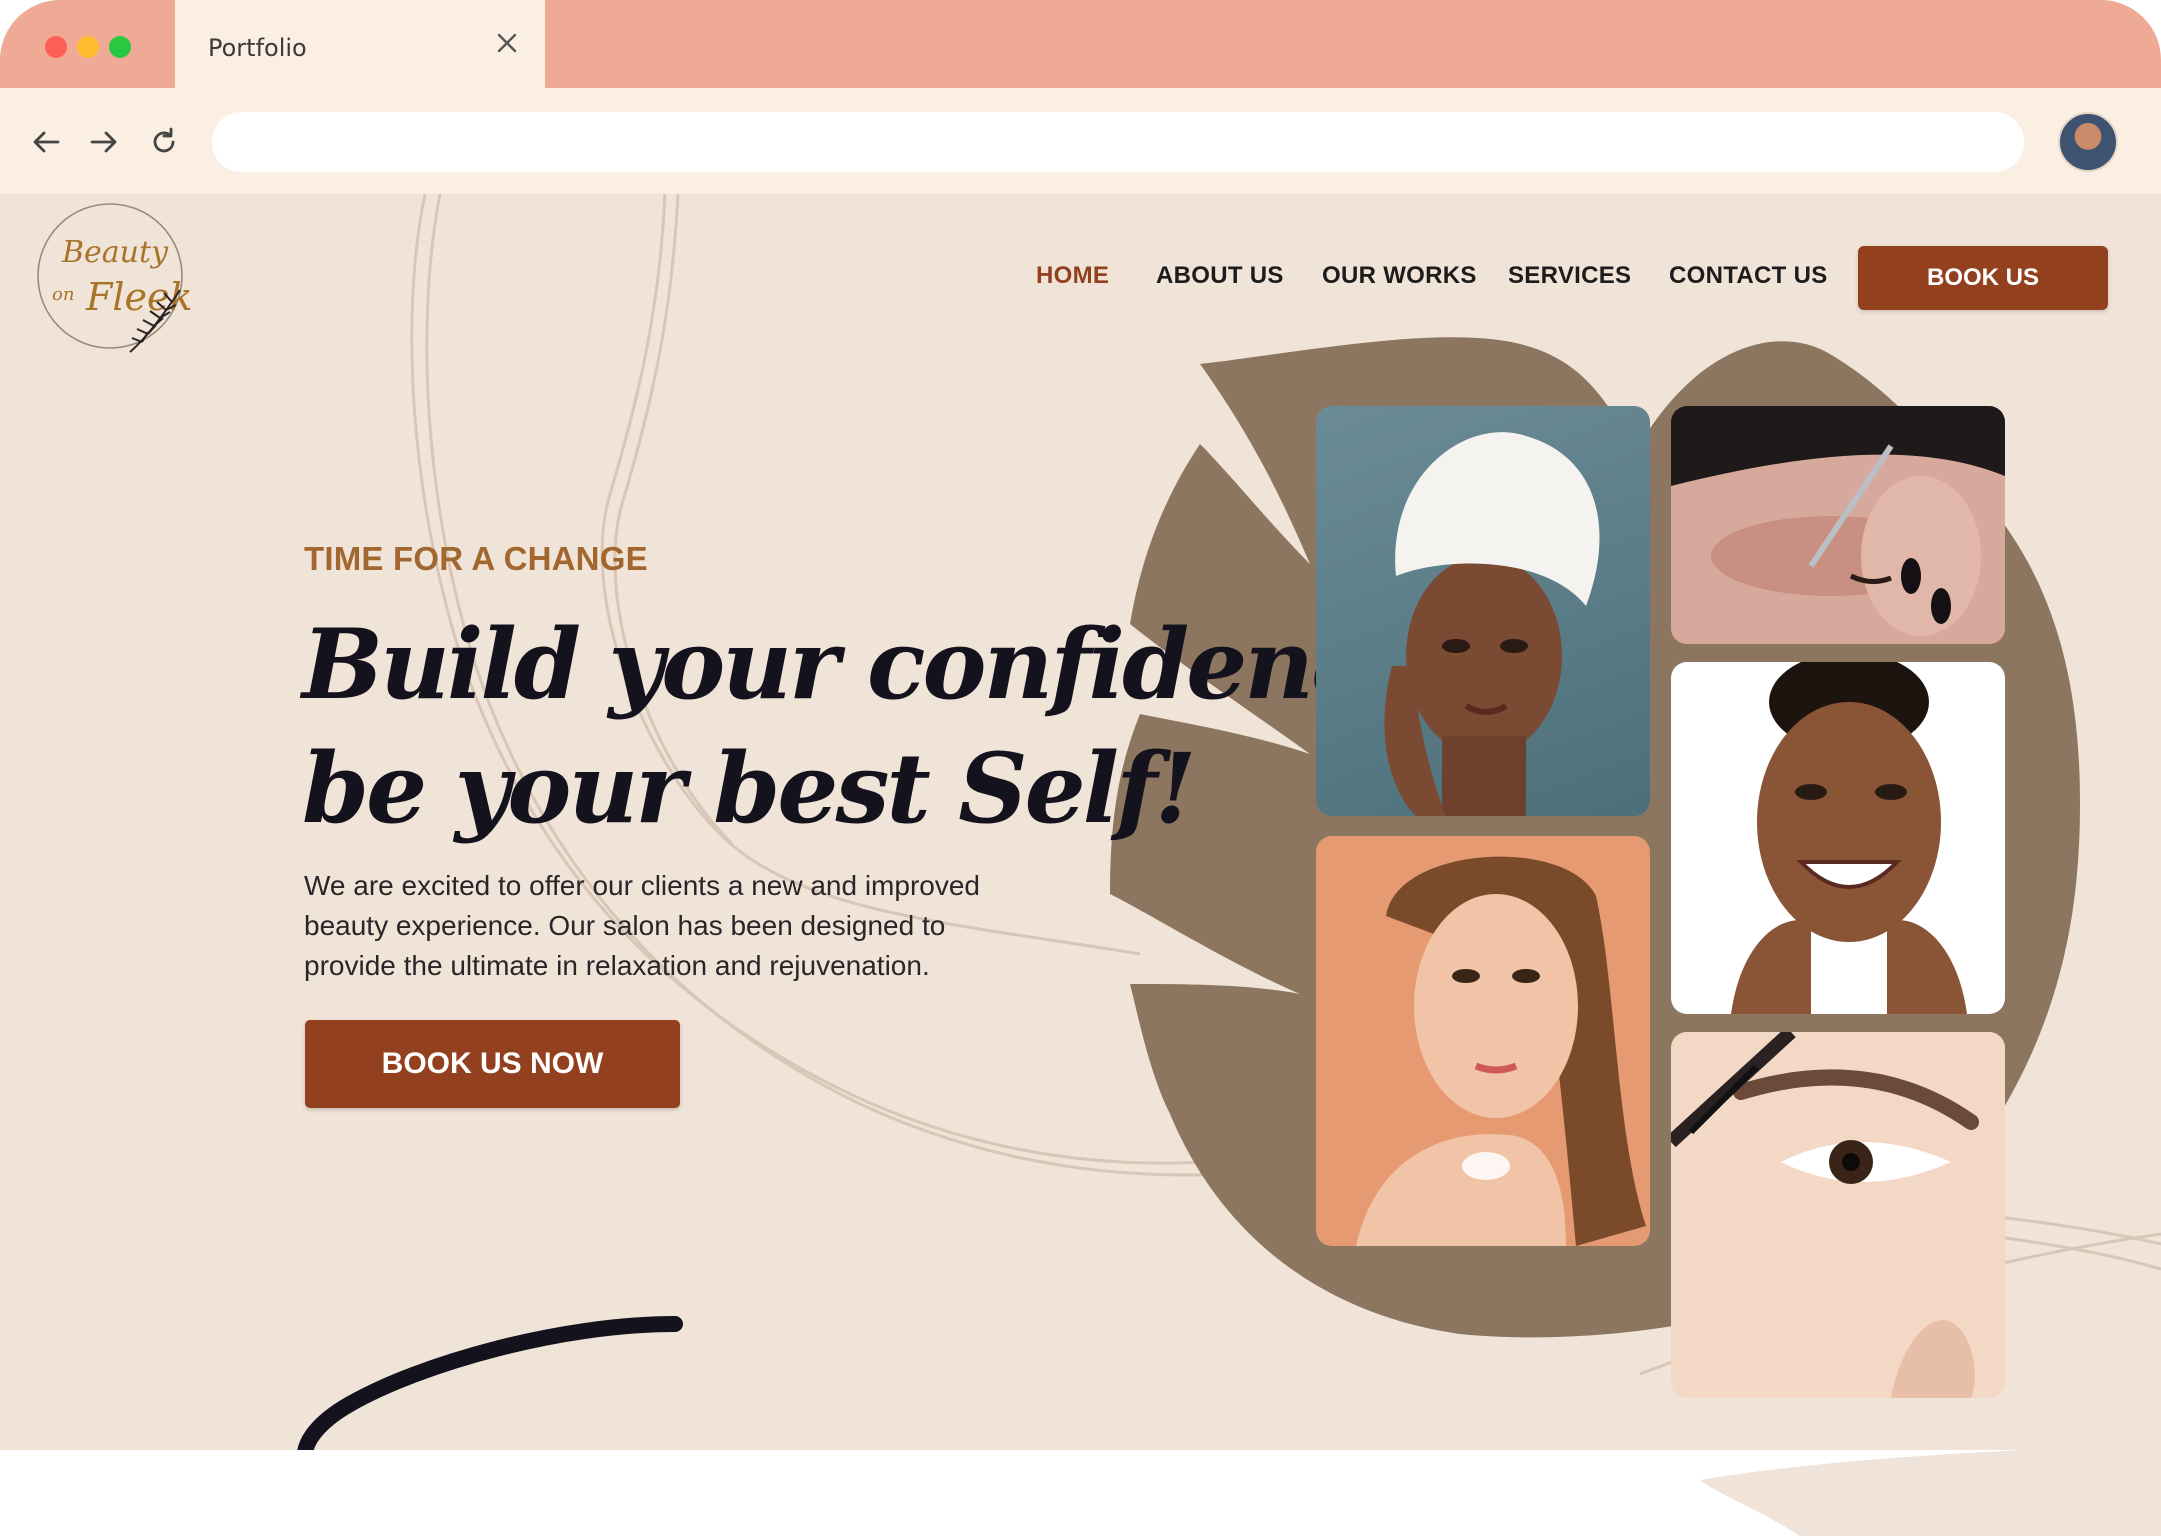  Describe the element at coordinates (257, 48) in the screenshot. I see `tab-title: Portfolio` at that location.